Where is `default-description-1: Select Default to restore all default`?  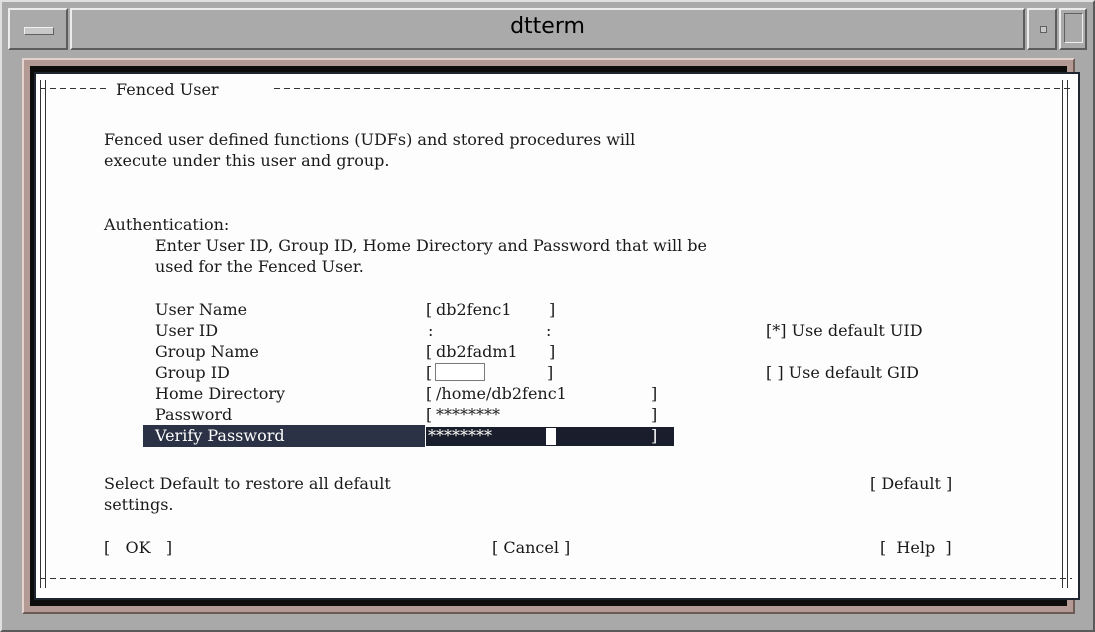 default-description-1: Select Default to restore all default is located at coordinates (247, 483).